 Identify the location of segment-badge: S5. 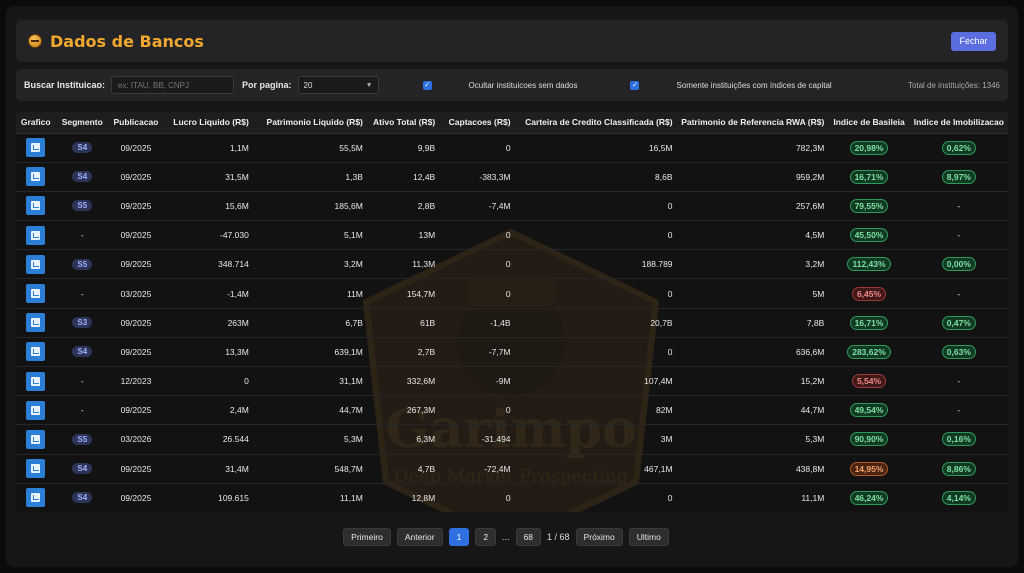
(82, 439).